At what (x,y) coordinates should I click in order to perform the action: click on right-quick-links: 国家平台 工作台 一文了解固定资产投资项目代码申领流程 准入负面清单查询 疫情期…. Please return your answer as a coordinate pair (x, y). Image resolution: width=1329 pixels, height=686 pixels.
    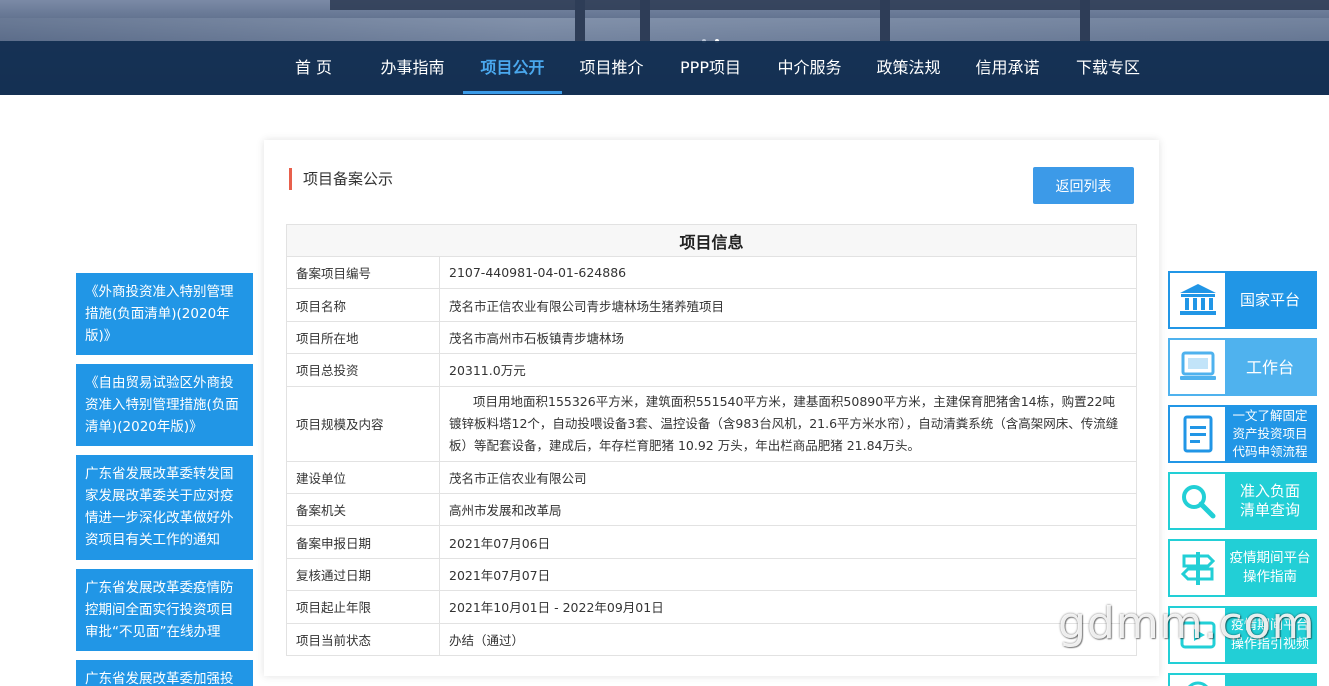
    Looking at the image, I should click on (1242, 478).